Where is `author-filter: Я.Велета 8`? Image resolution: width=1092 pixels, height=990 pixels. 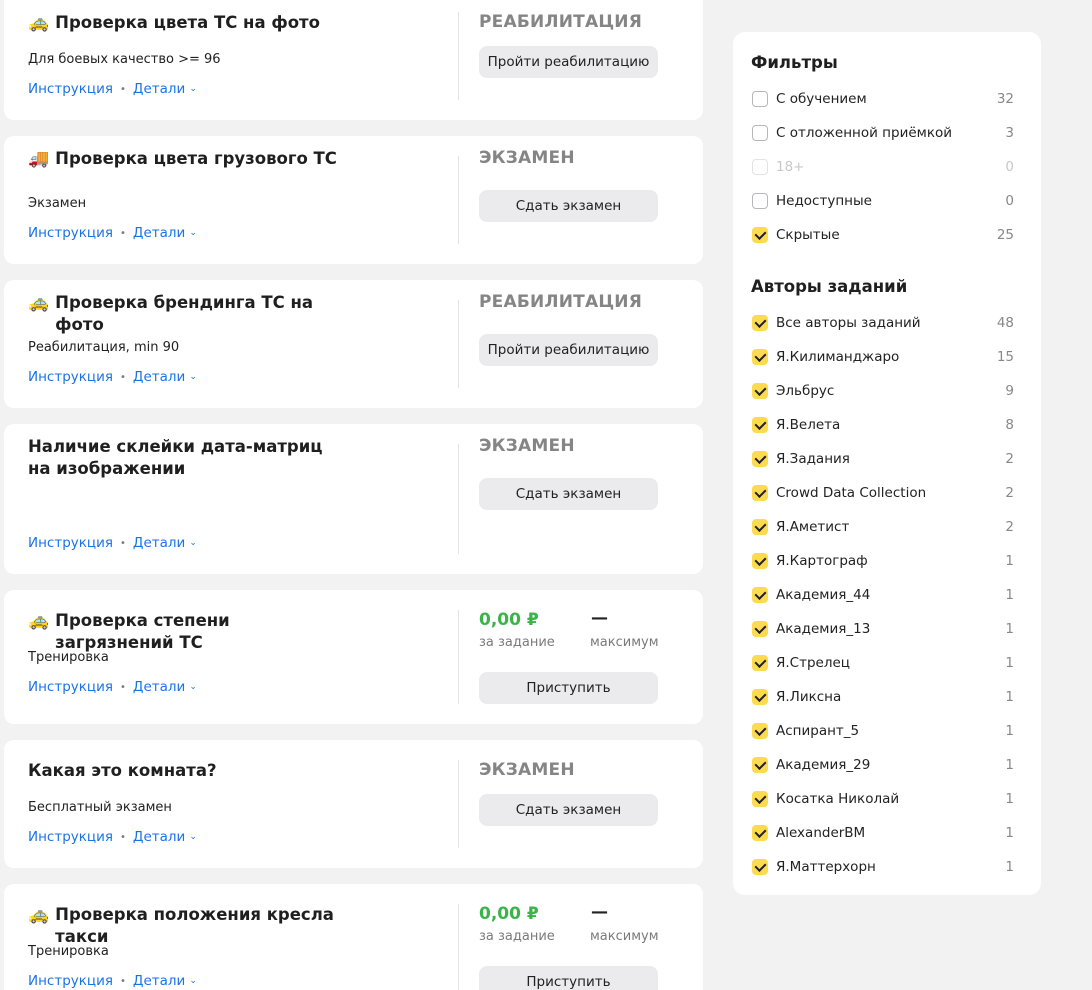
author-filter: Я.Велета 8 is located at coordinates (883, 425).